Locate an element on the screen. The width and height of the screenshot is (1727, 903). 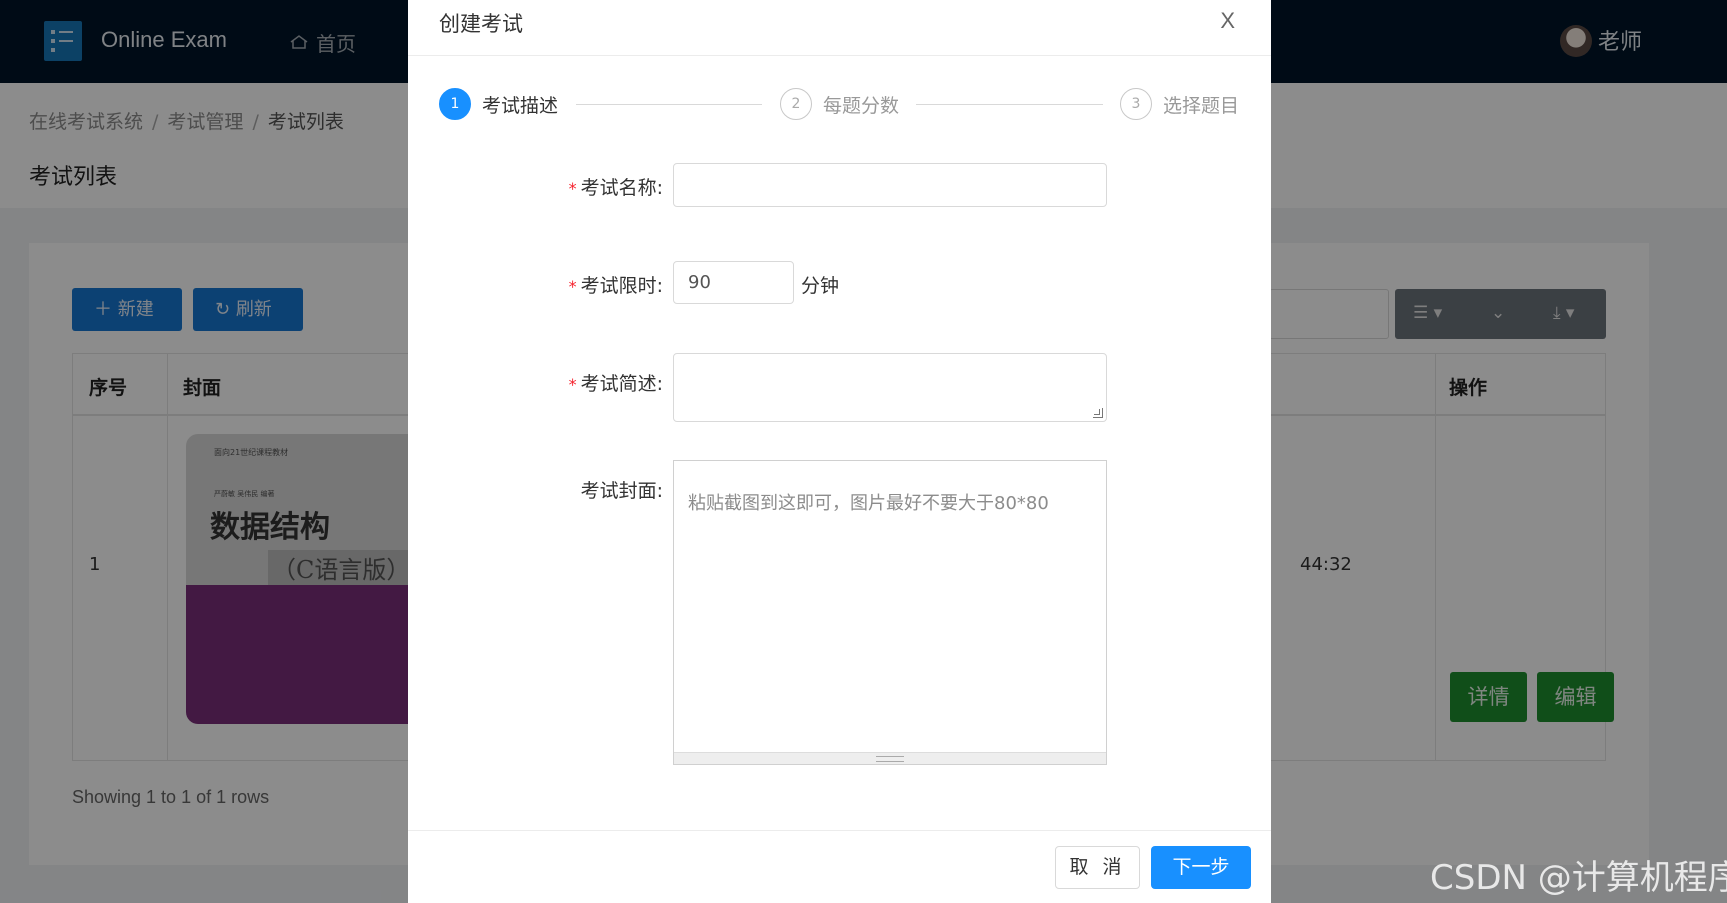
cancel-button: 取 消 is located at coordinates (1097, 867).